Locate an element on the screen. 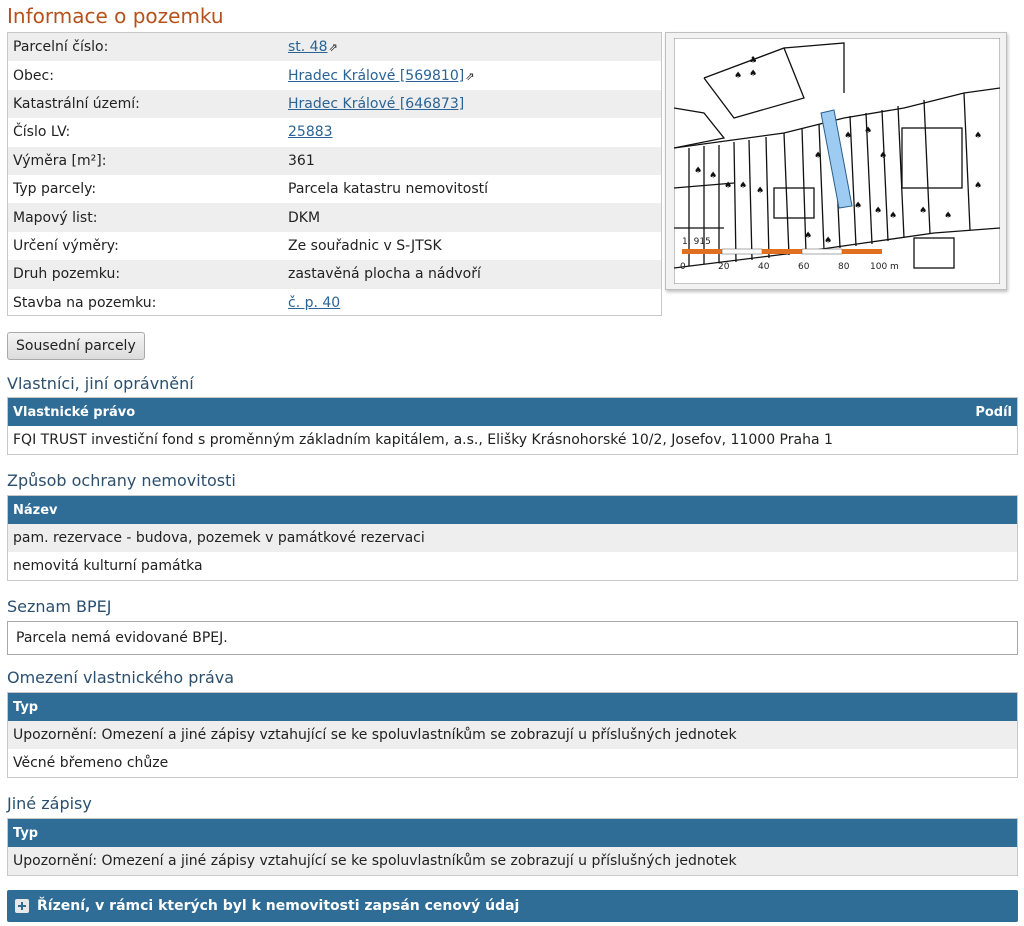  scale-tick: 80 is located at coordinates (844, 267).